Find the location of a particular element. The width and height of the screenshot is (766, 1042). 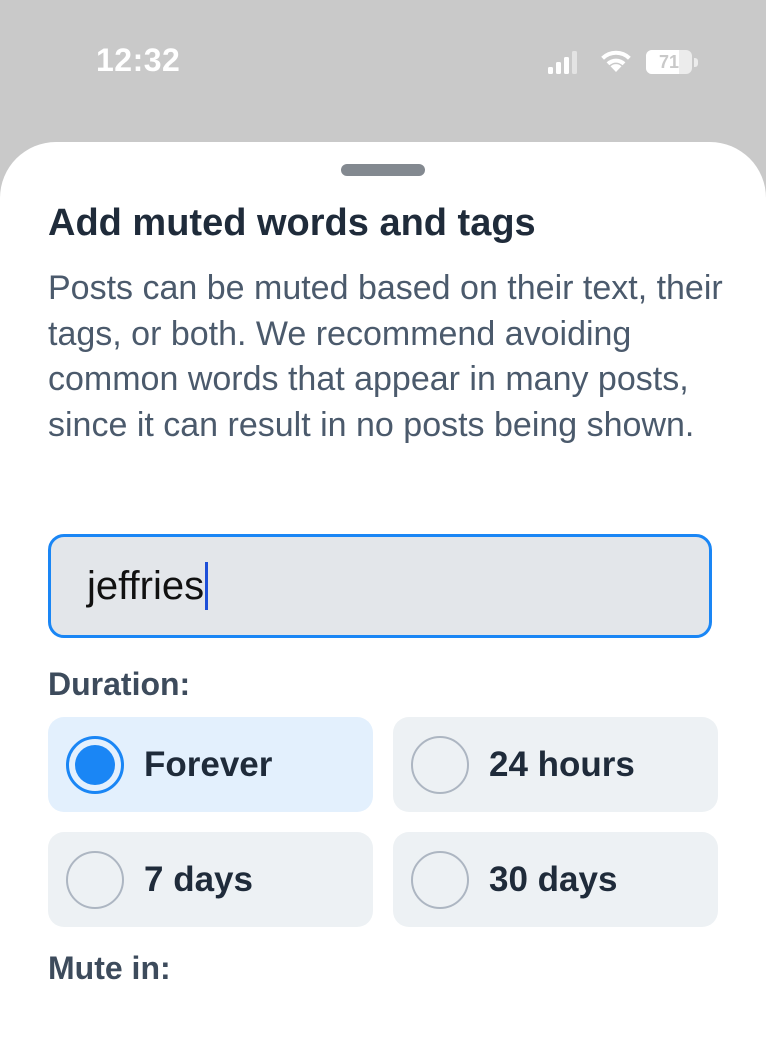

duration-option-label: 24 hours is located at coordinates (562, 764).